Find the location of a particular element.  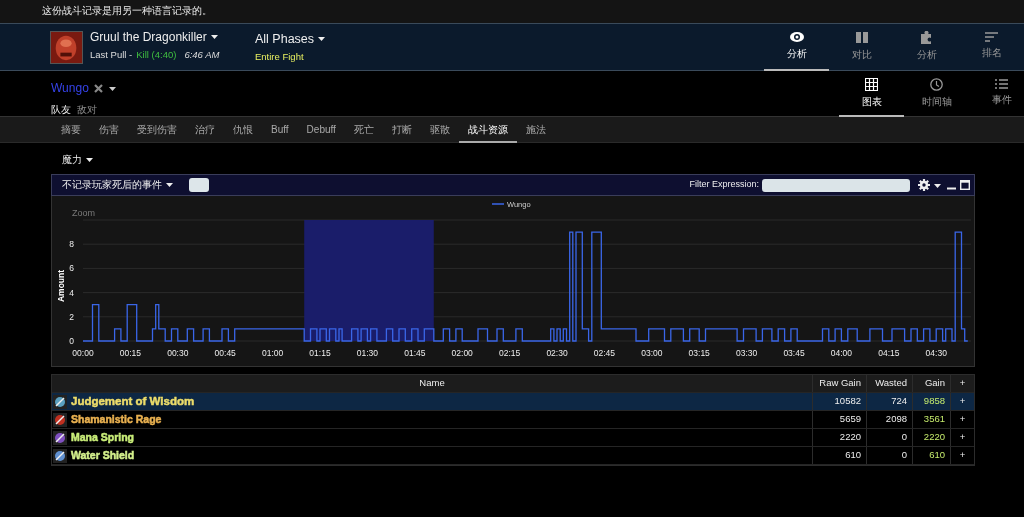

filter-input is located at coordinates (836, 185).